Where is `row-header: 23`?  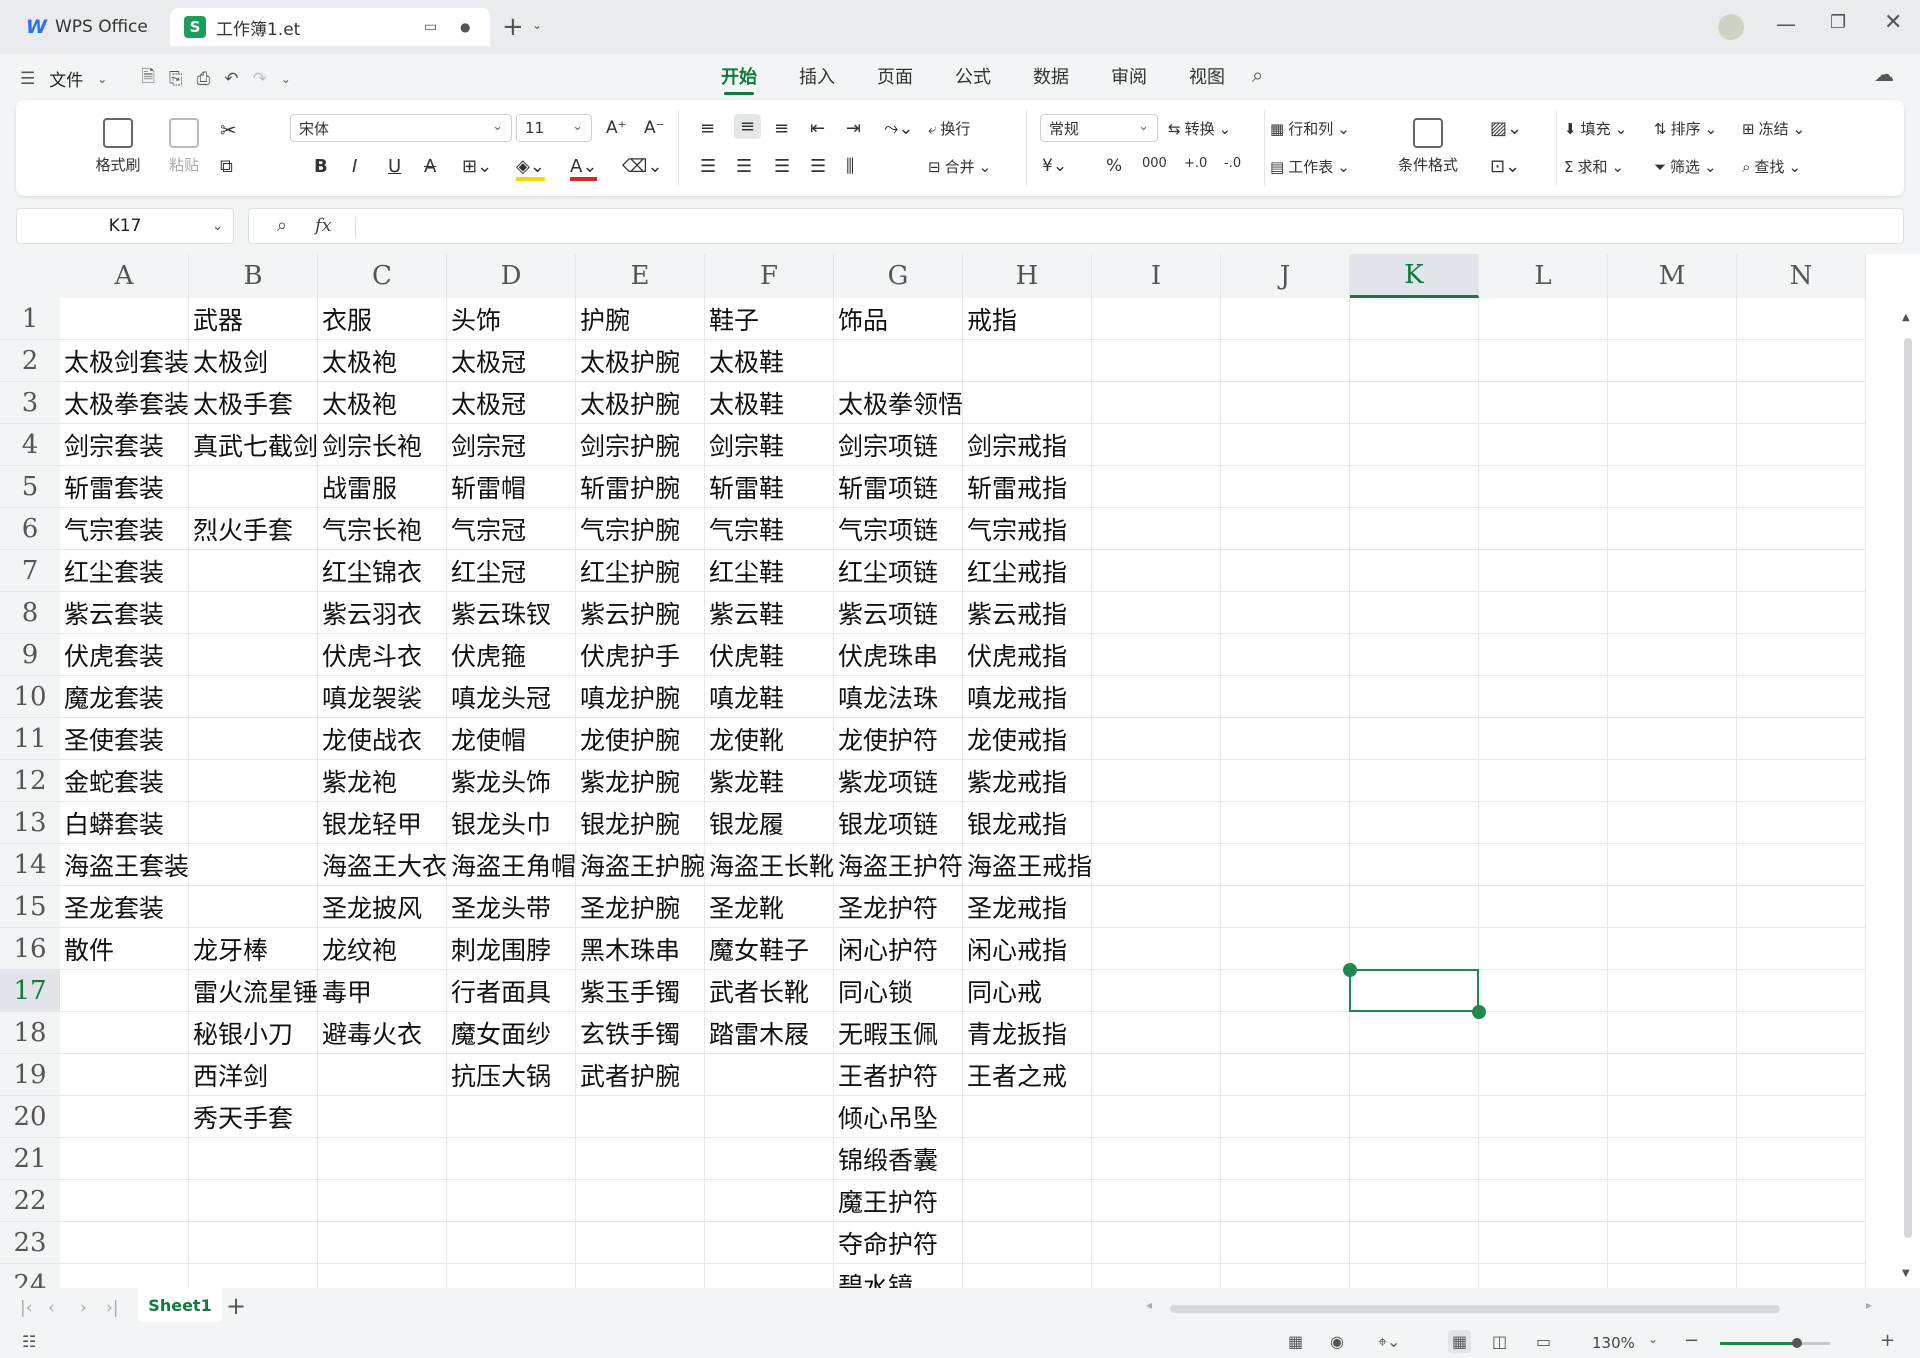
row-header: 23 is located at coordinates (30, 1243).